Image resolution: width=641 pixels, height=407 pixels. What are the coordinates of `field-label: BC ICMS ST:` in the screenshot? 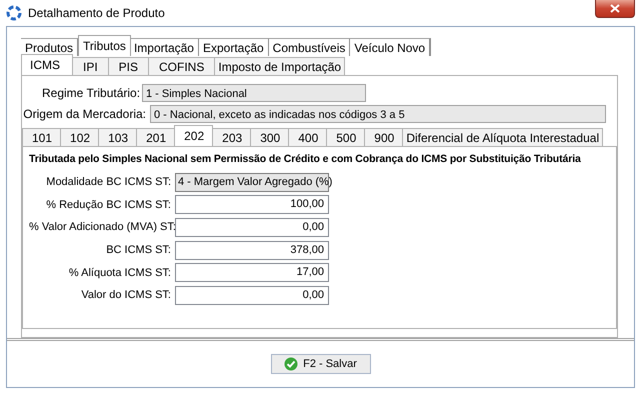 It's located at (138, 250).